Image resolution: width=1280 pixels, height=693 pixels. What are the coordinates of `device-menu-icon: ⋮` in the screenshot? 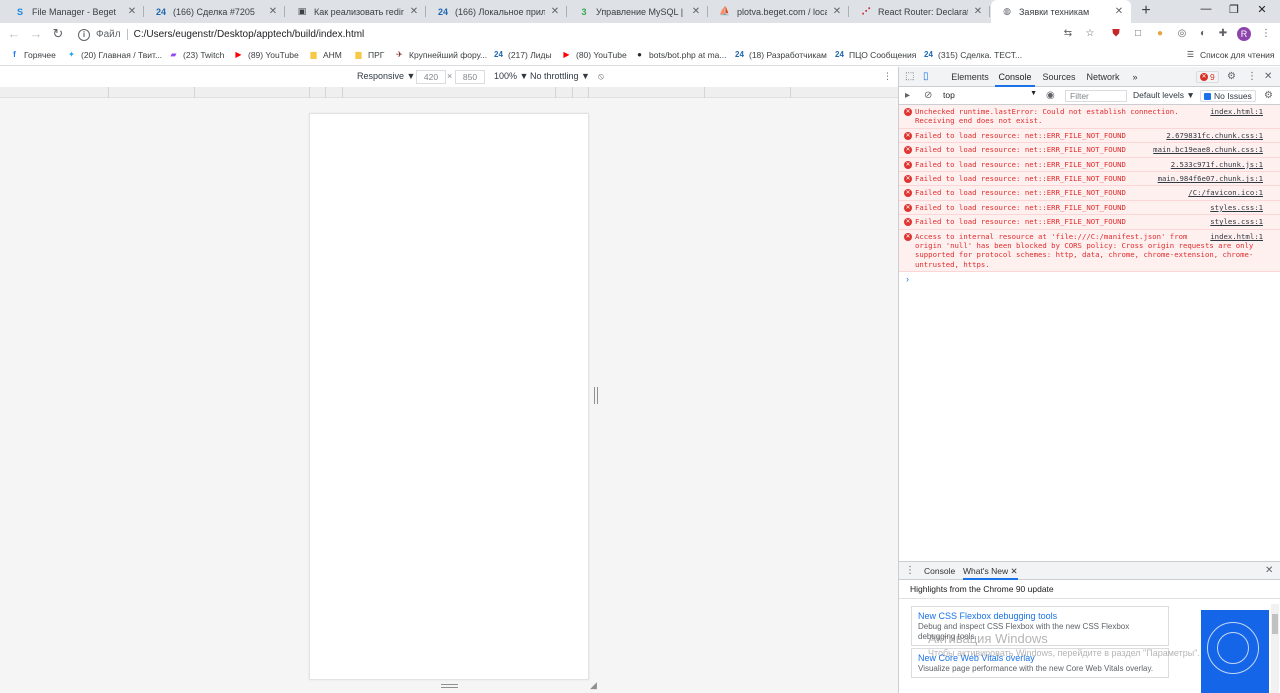 It's located at (887, 76).